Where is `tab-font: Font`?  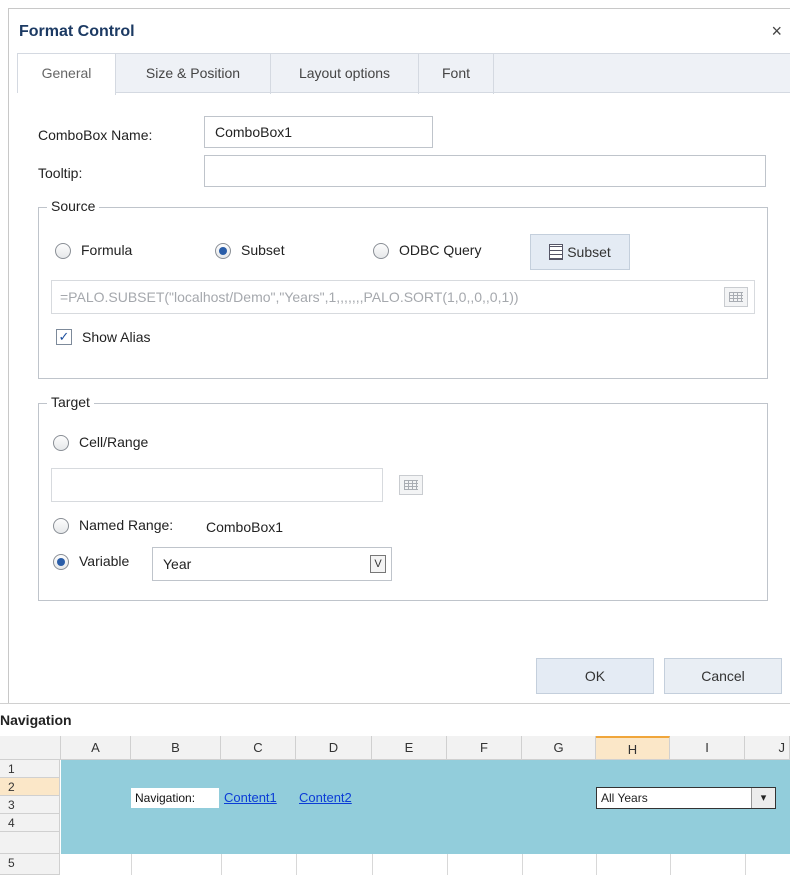 tab-font: Font is located at coordinates (456, 74).